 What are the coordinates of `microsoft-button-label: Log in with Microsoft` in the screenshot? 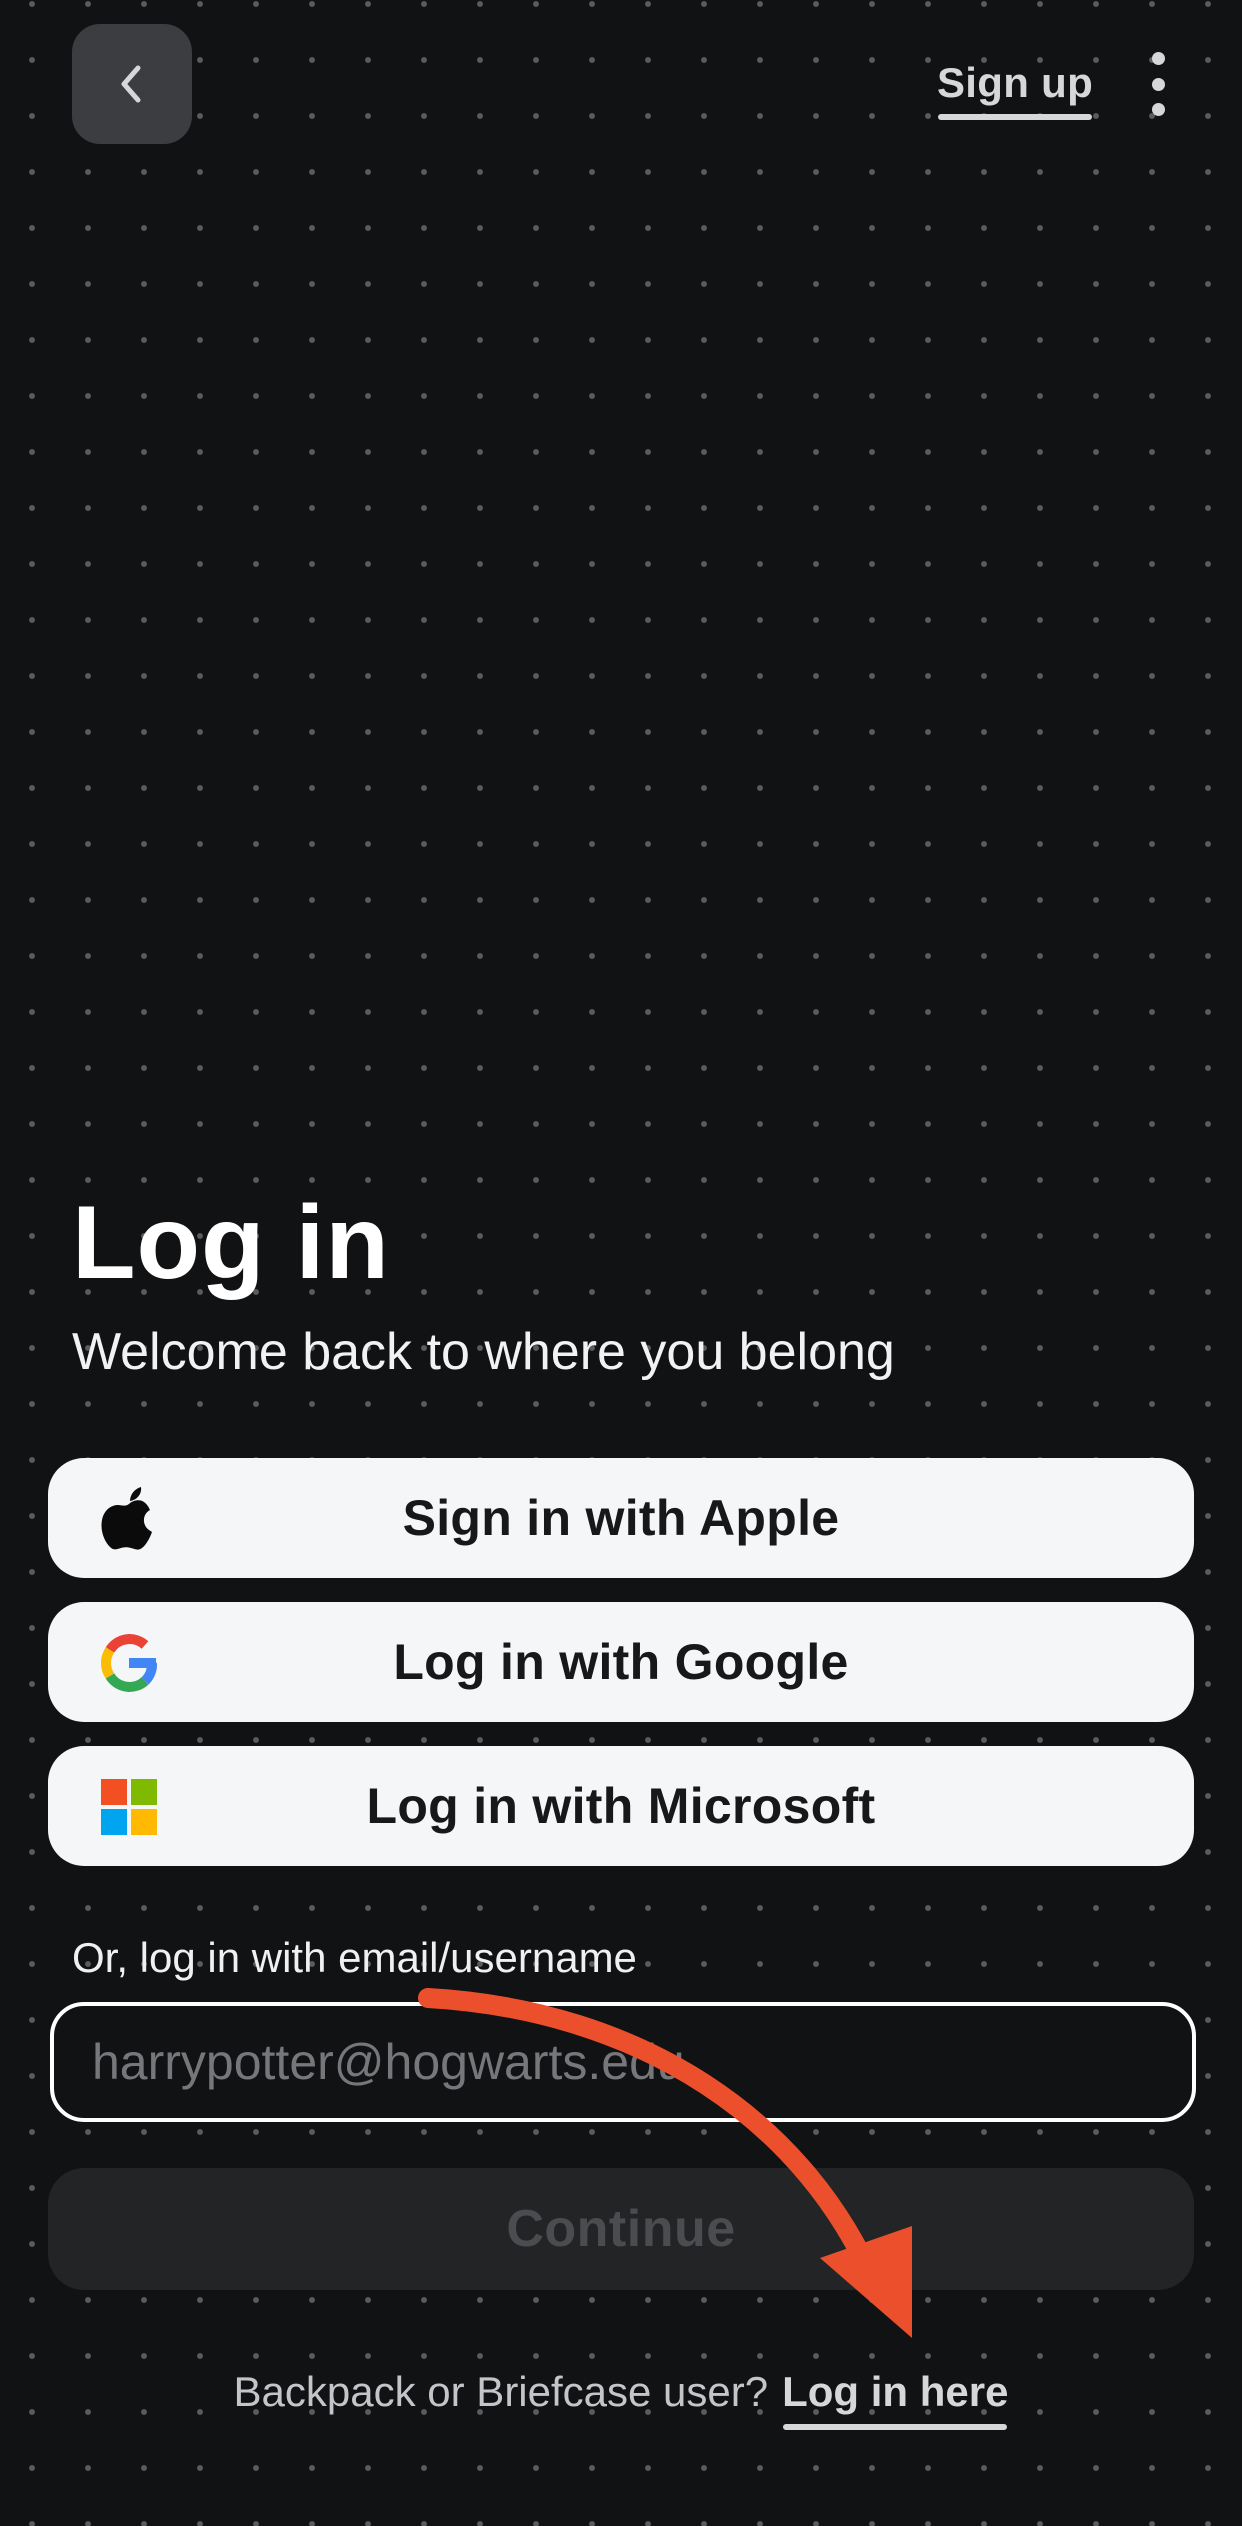 It's located at (621, 1806).